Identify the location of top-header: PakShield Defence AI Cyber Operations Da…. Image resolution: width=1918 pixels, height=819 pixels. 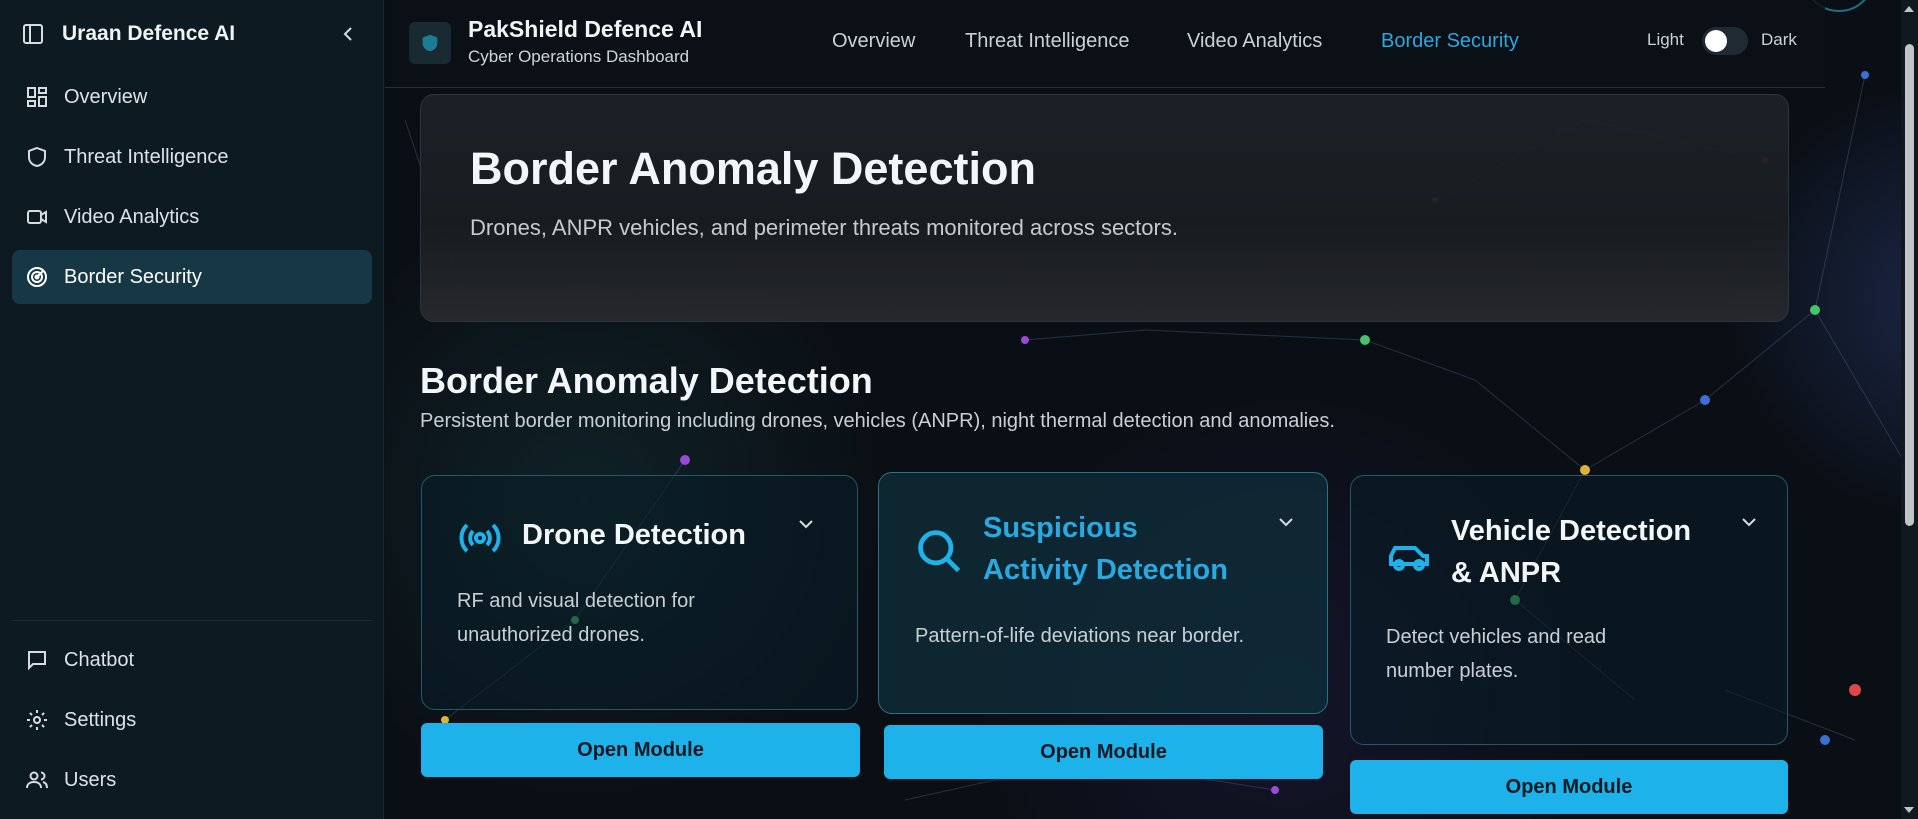
(1105, 44).